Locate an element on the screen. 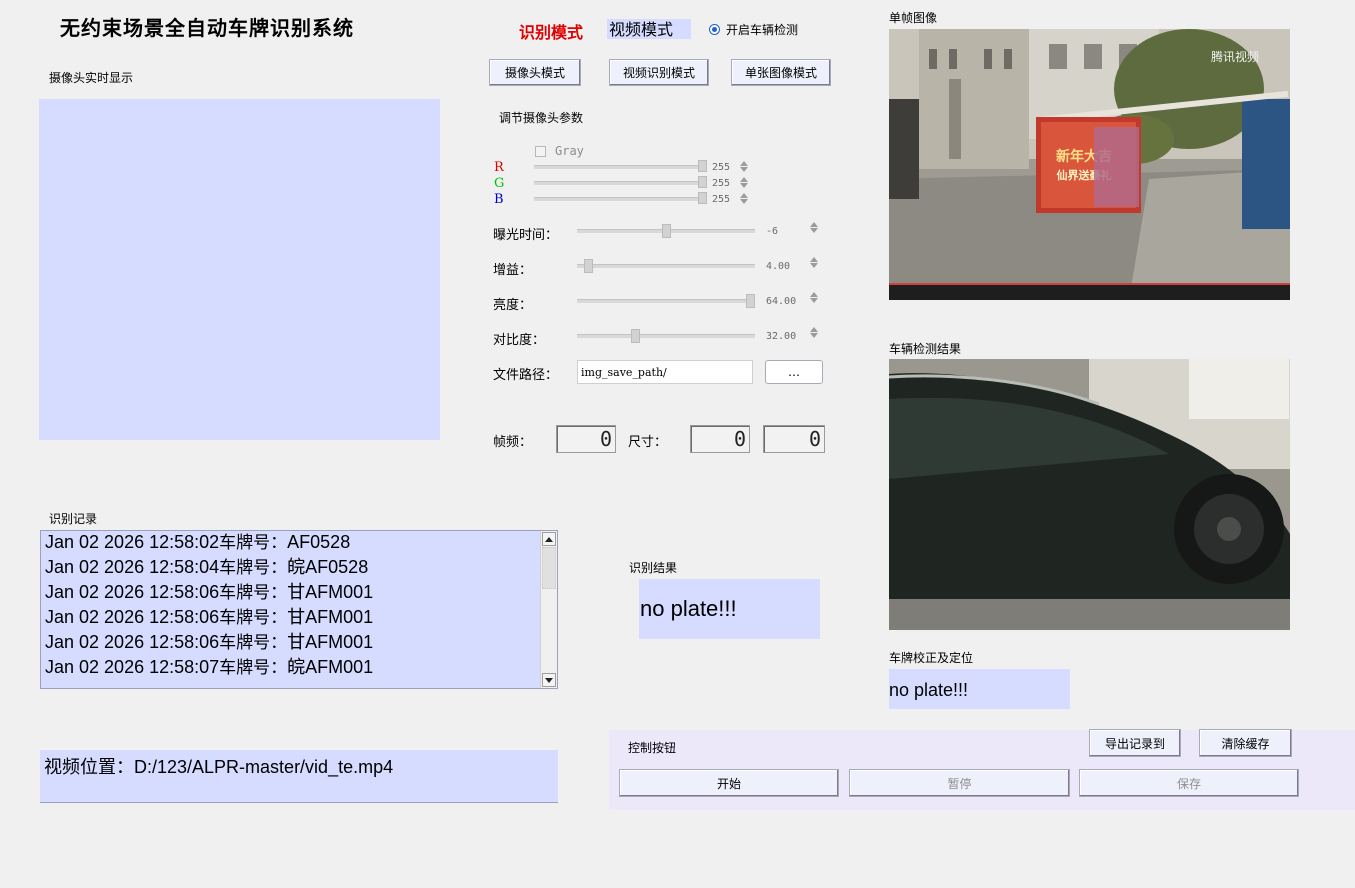 The height and width of the screenshot is (888, 1355). contrast-slider-track is located at coordinates (666, 336).